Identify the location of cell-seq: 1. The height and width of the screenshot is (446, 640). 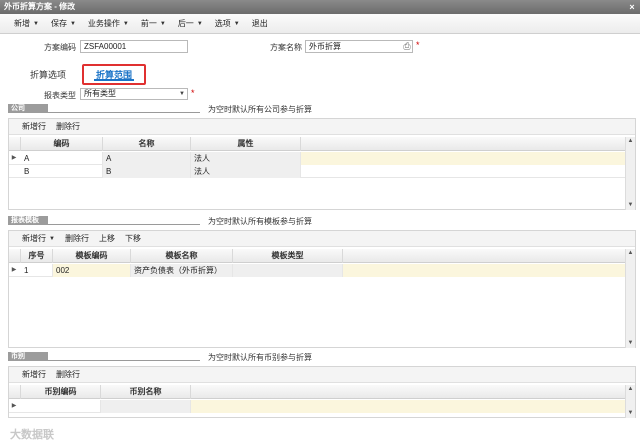
(37, 270).